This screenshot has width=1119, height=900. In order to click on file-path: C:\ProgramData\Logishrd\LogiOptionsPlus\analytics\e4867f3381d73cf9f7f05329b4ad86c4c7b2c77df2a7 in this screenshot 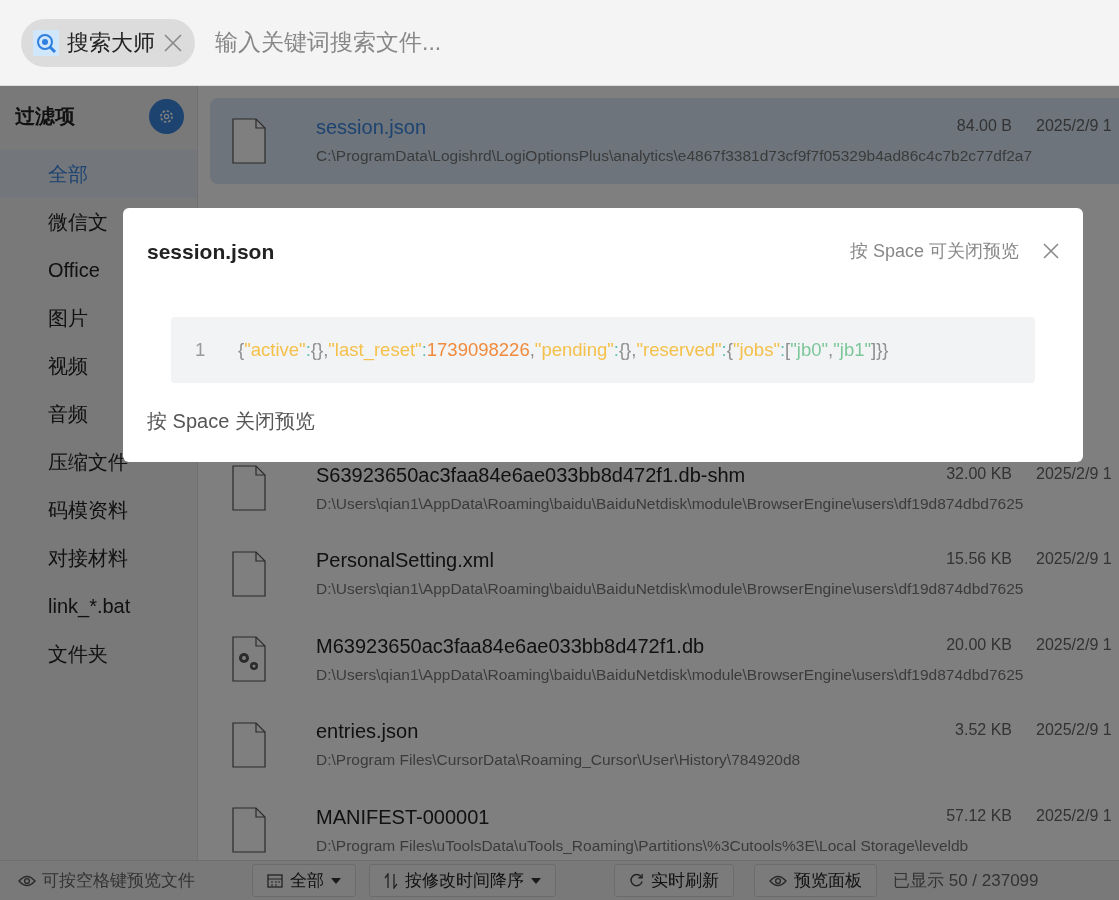, I will do `click(674, 156)`.